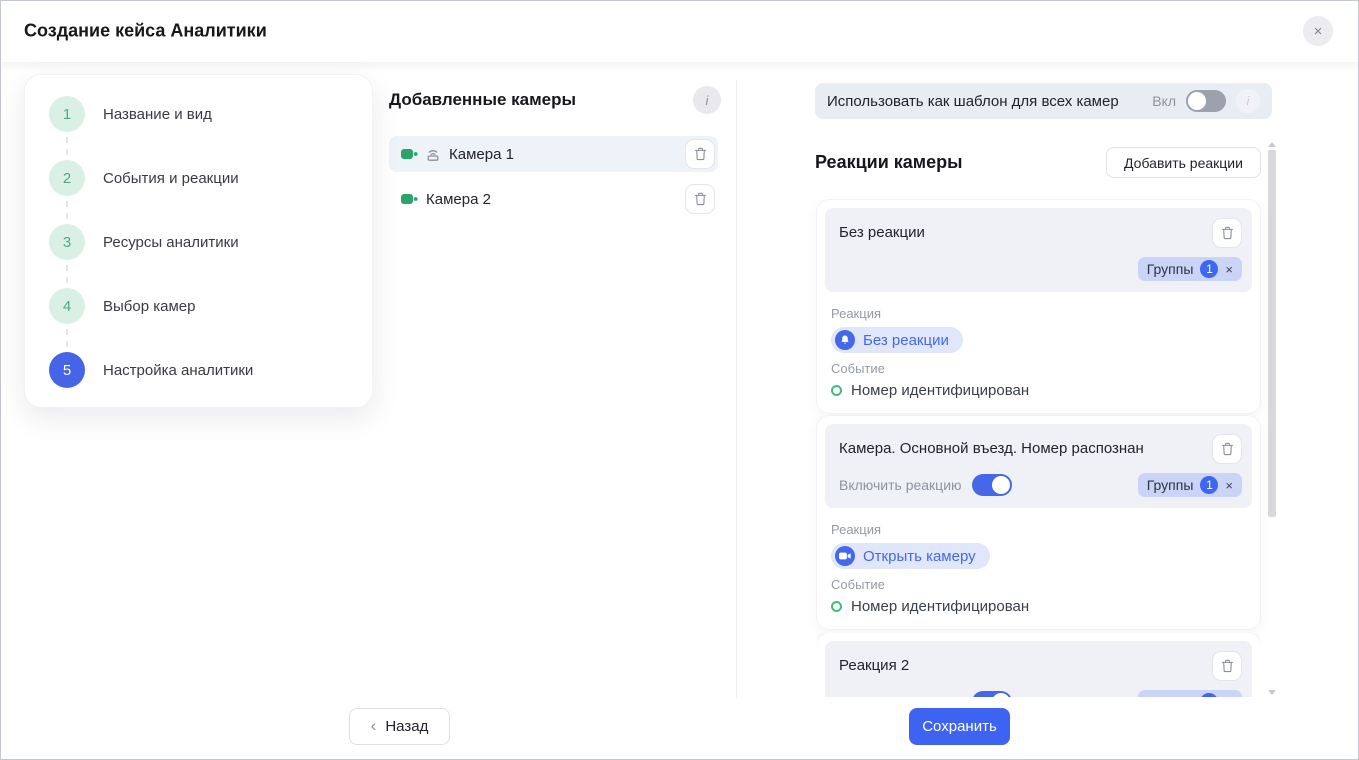  I want to click on step-item-5-active: 5 Настройка аналитики, so click(198, 370).